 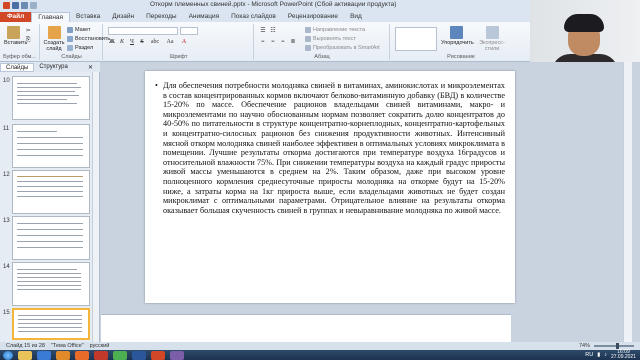 What do you see at coordinates (320, 355) in the screenshot?
I see `taskbar: RU ▮ ♪ 16:09 27.09.2021` at bounding box center [320, 355].